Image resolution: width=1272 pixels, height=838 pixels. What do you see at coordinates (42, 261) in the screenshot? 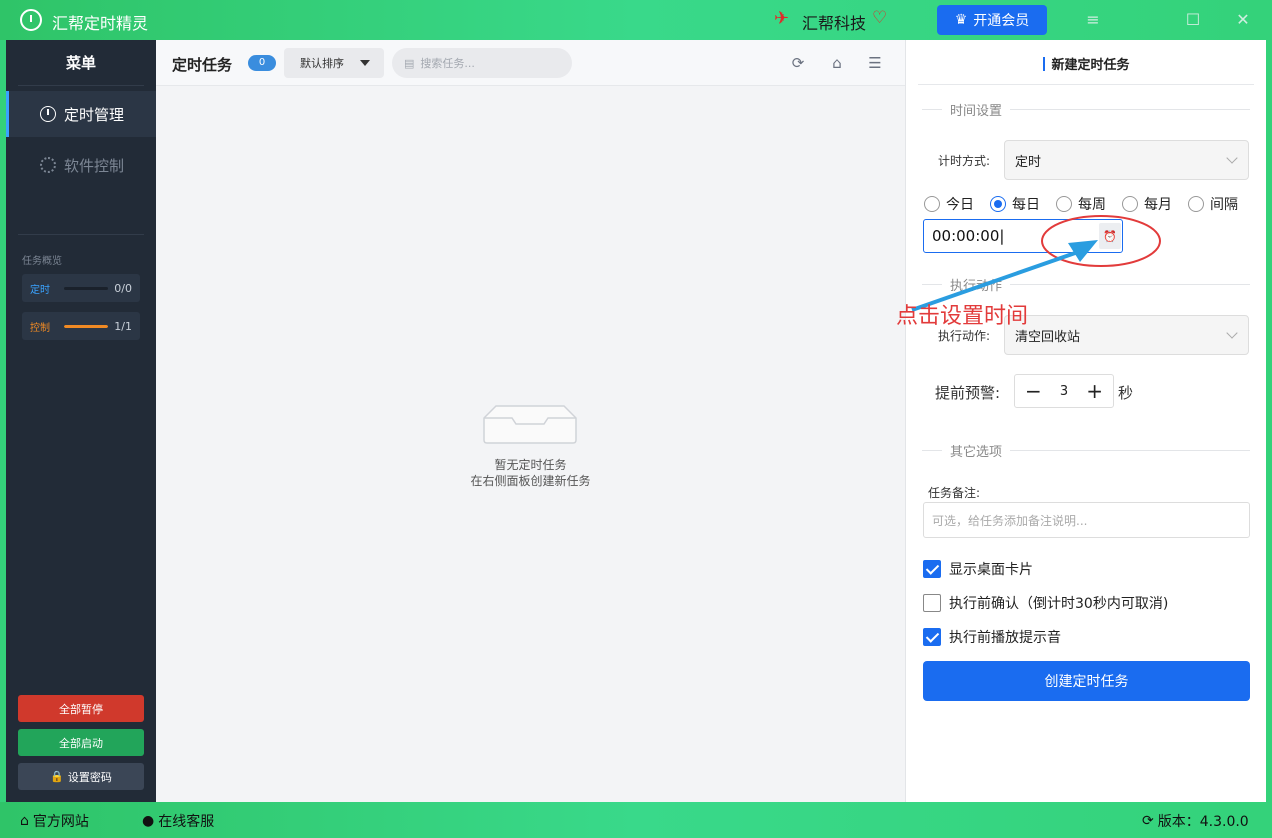
I see `overview-label: 任务概览` at bounding box center [42, 261].